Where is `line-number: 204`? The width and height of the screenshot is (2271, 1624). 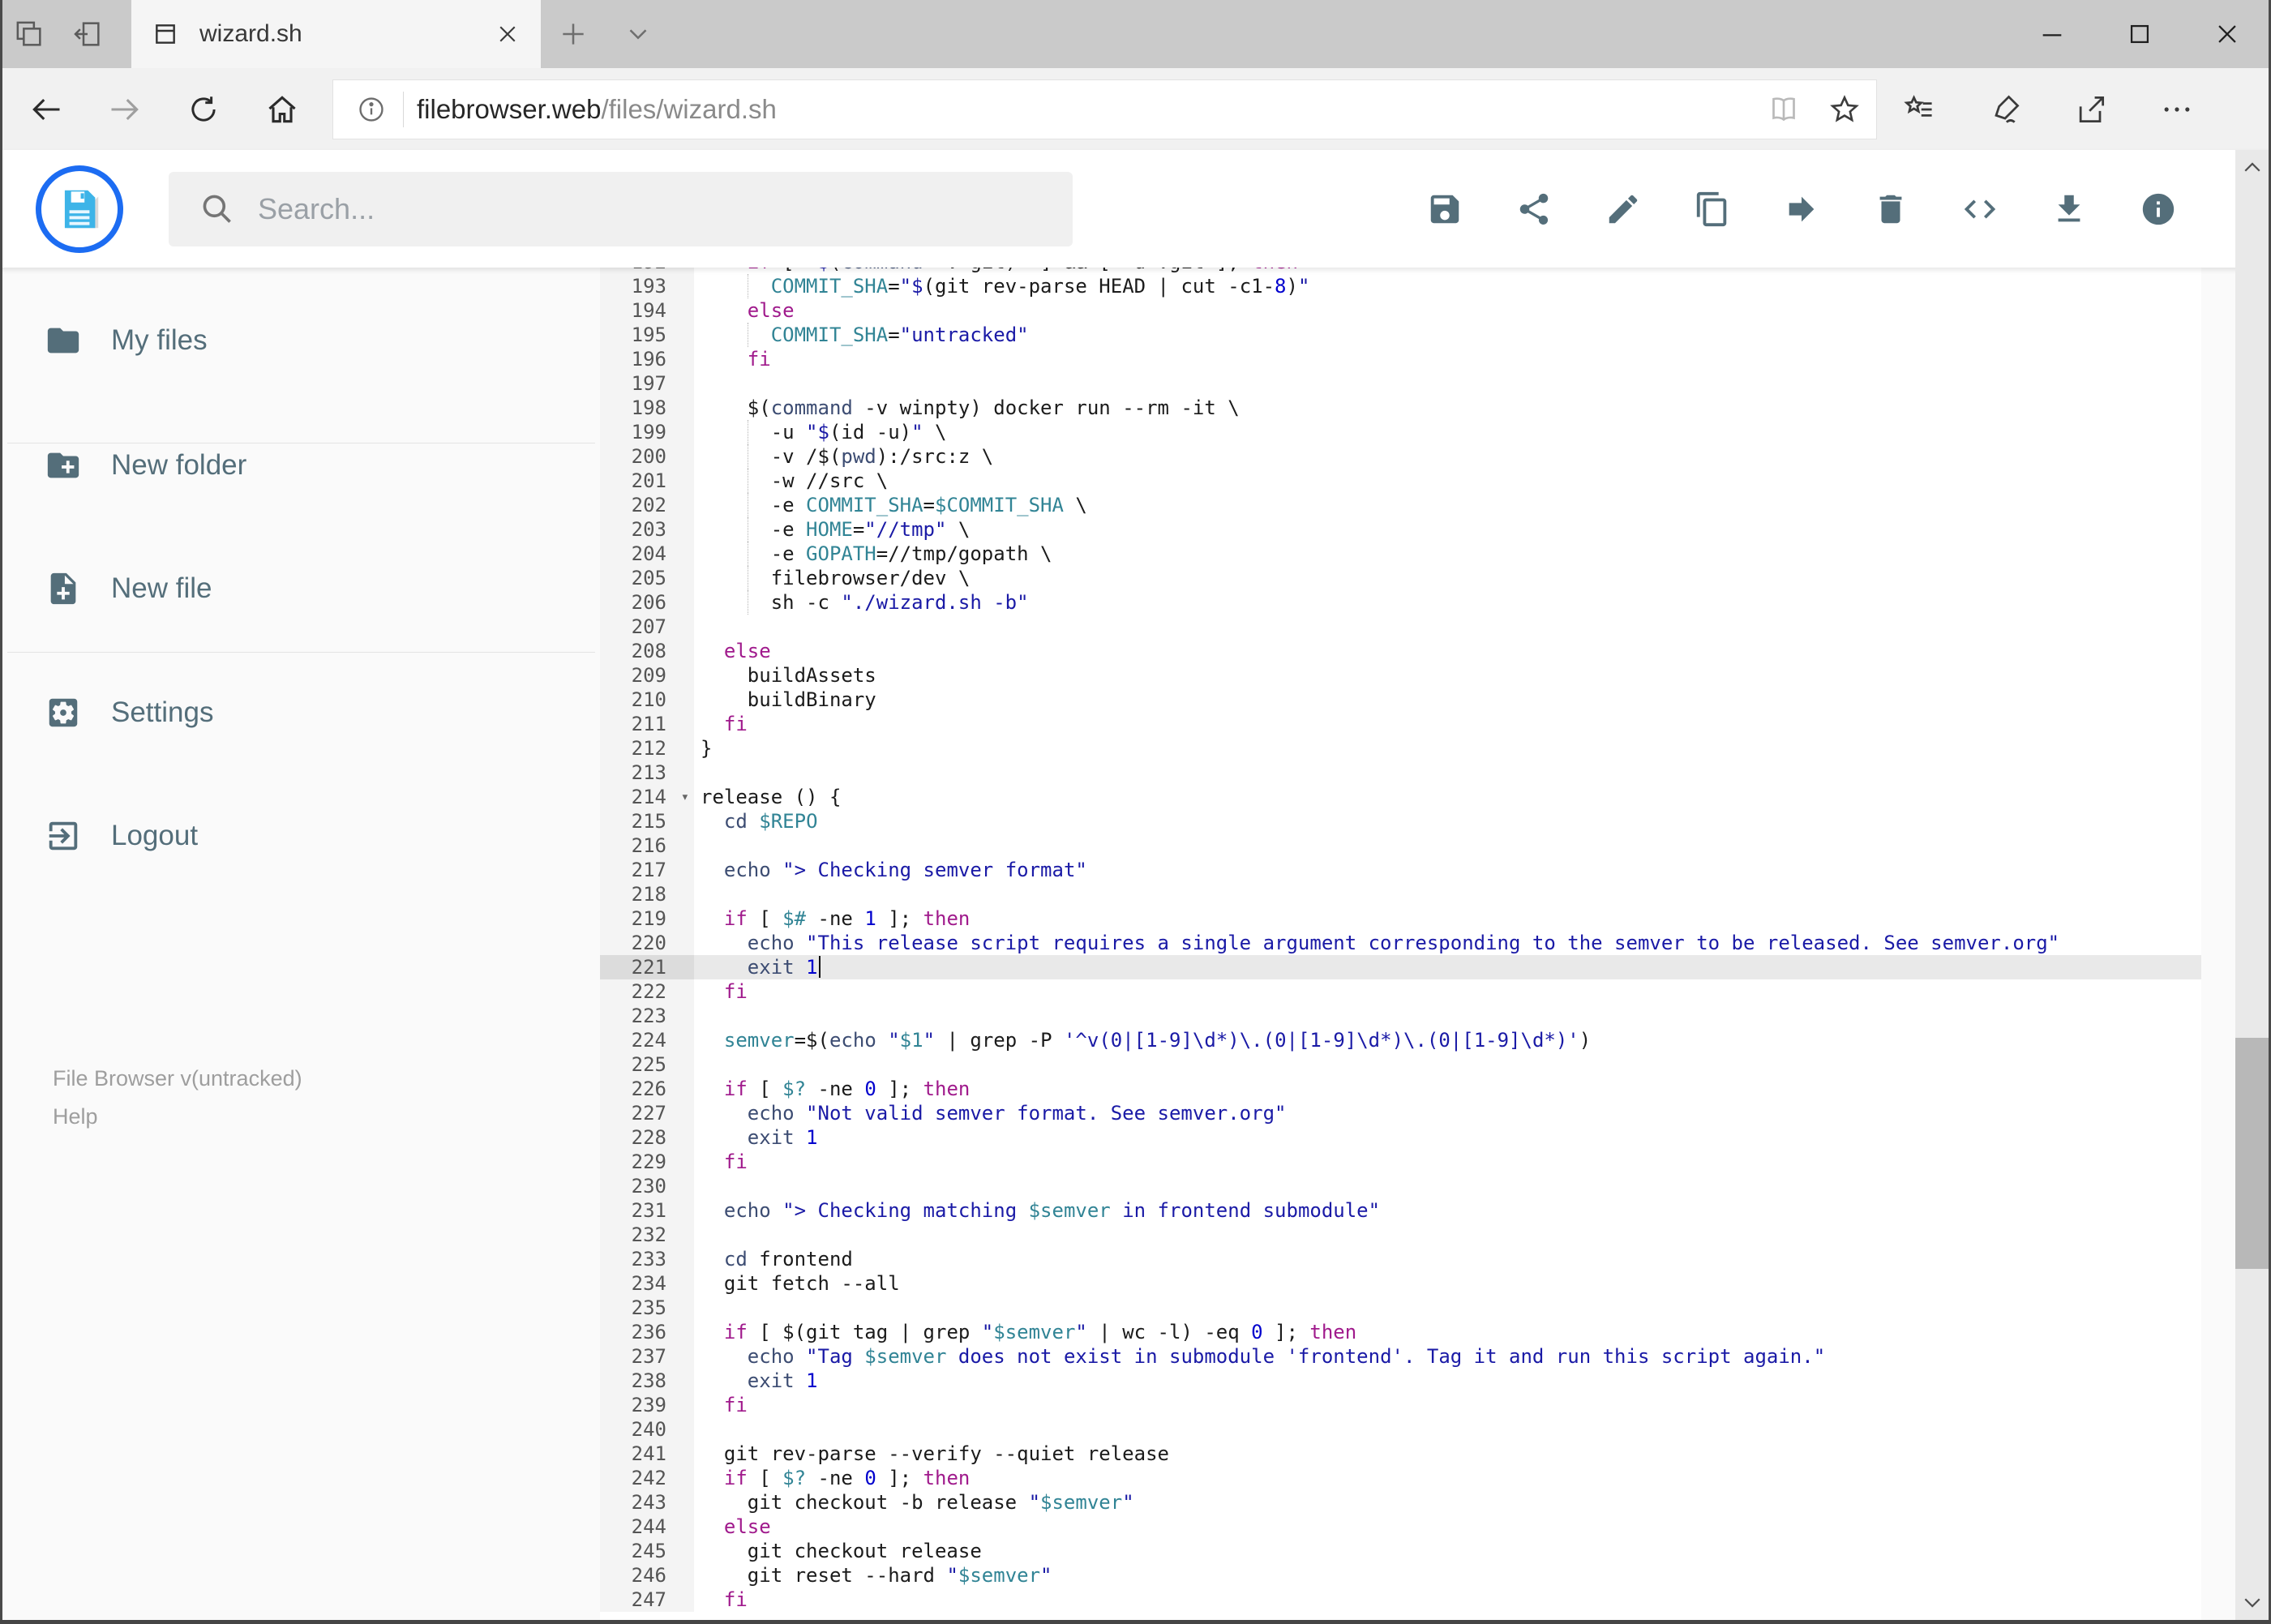 line-number: 204 is located at coordinates (647, 554).